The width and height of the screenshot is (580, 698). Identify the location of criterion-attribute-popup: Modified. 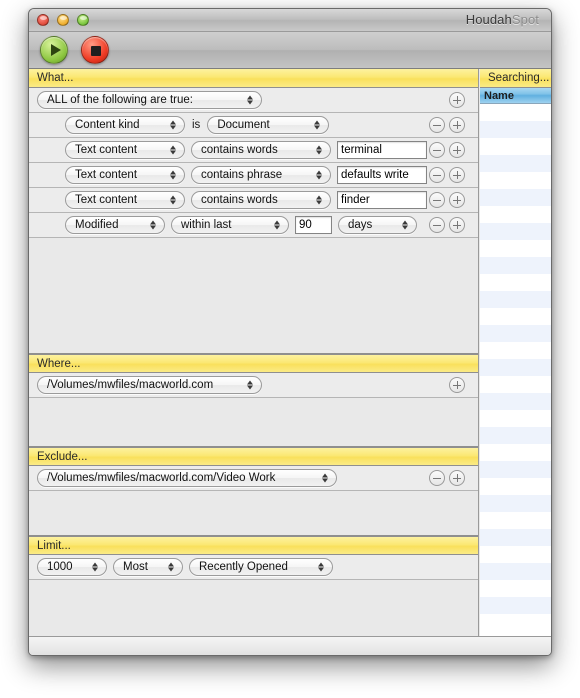
(115, 225).